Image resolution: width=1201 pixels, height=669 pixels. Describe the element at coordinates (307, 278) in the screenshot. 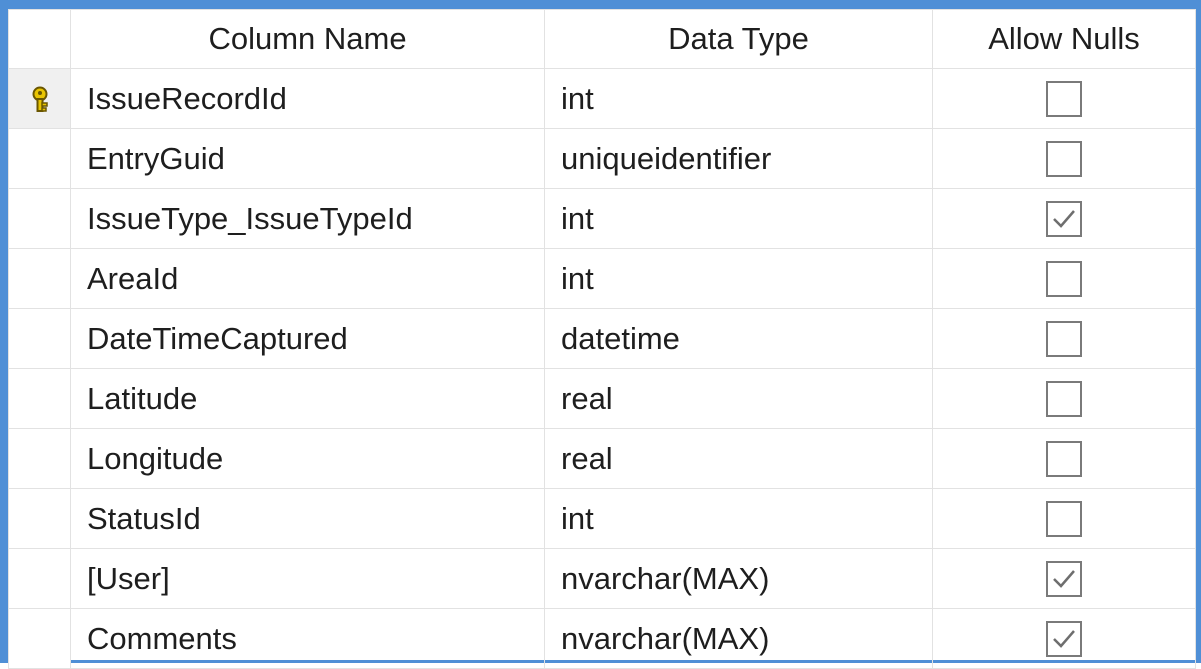

I see `column-name-cell: AreaId` at that location.